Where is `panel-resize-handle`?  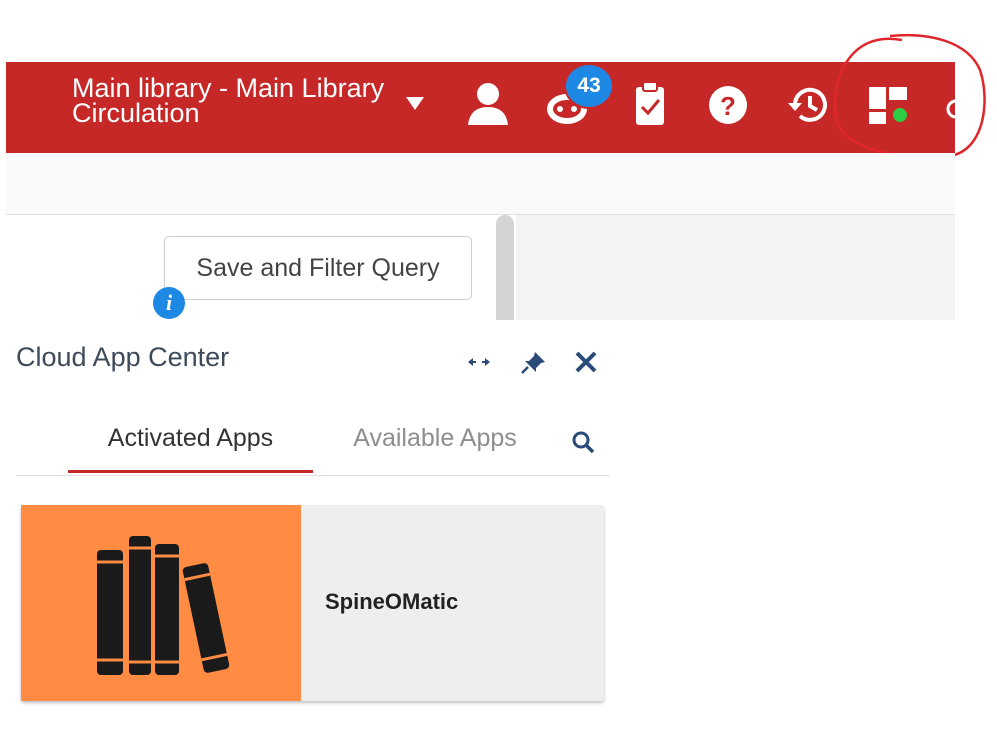
panel-resize-handle is located at coordinates (505, 267).